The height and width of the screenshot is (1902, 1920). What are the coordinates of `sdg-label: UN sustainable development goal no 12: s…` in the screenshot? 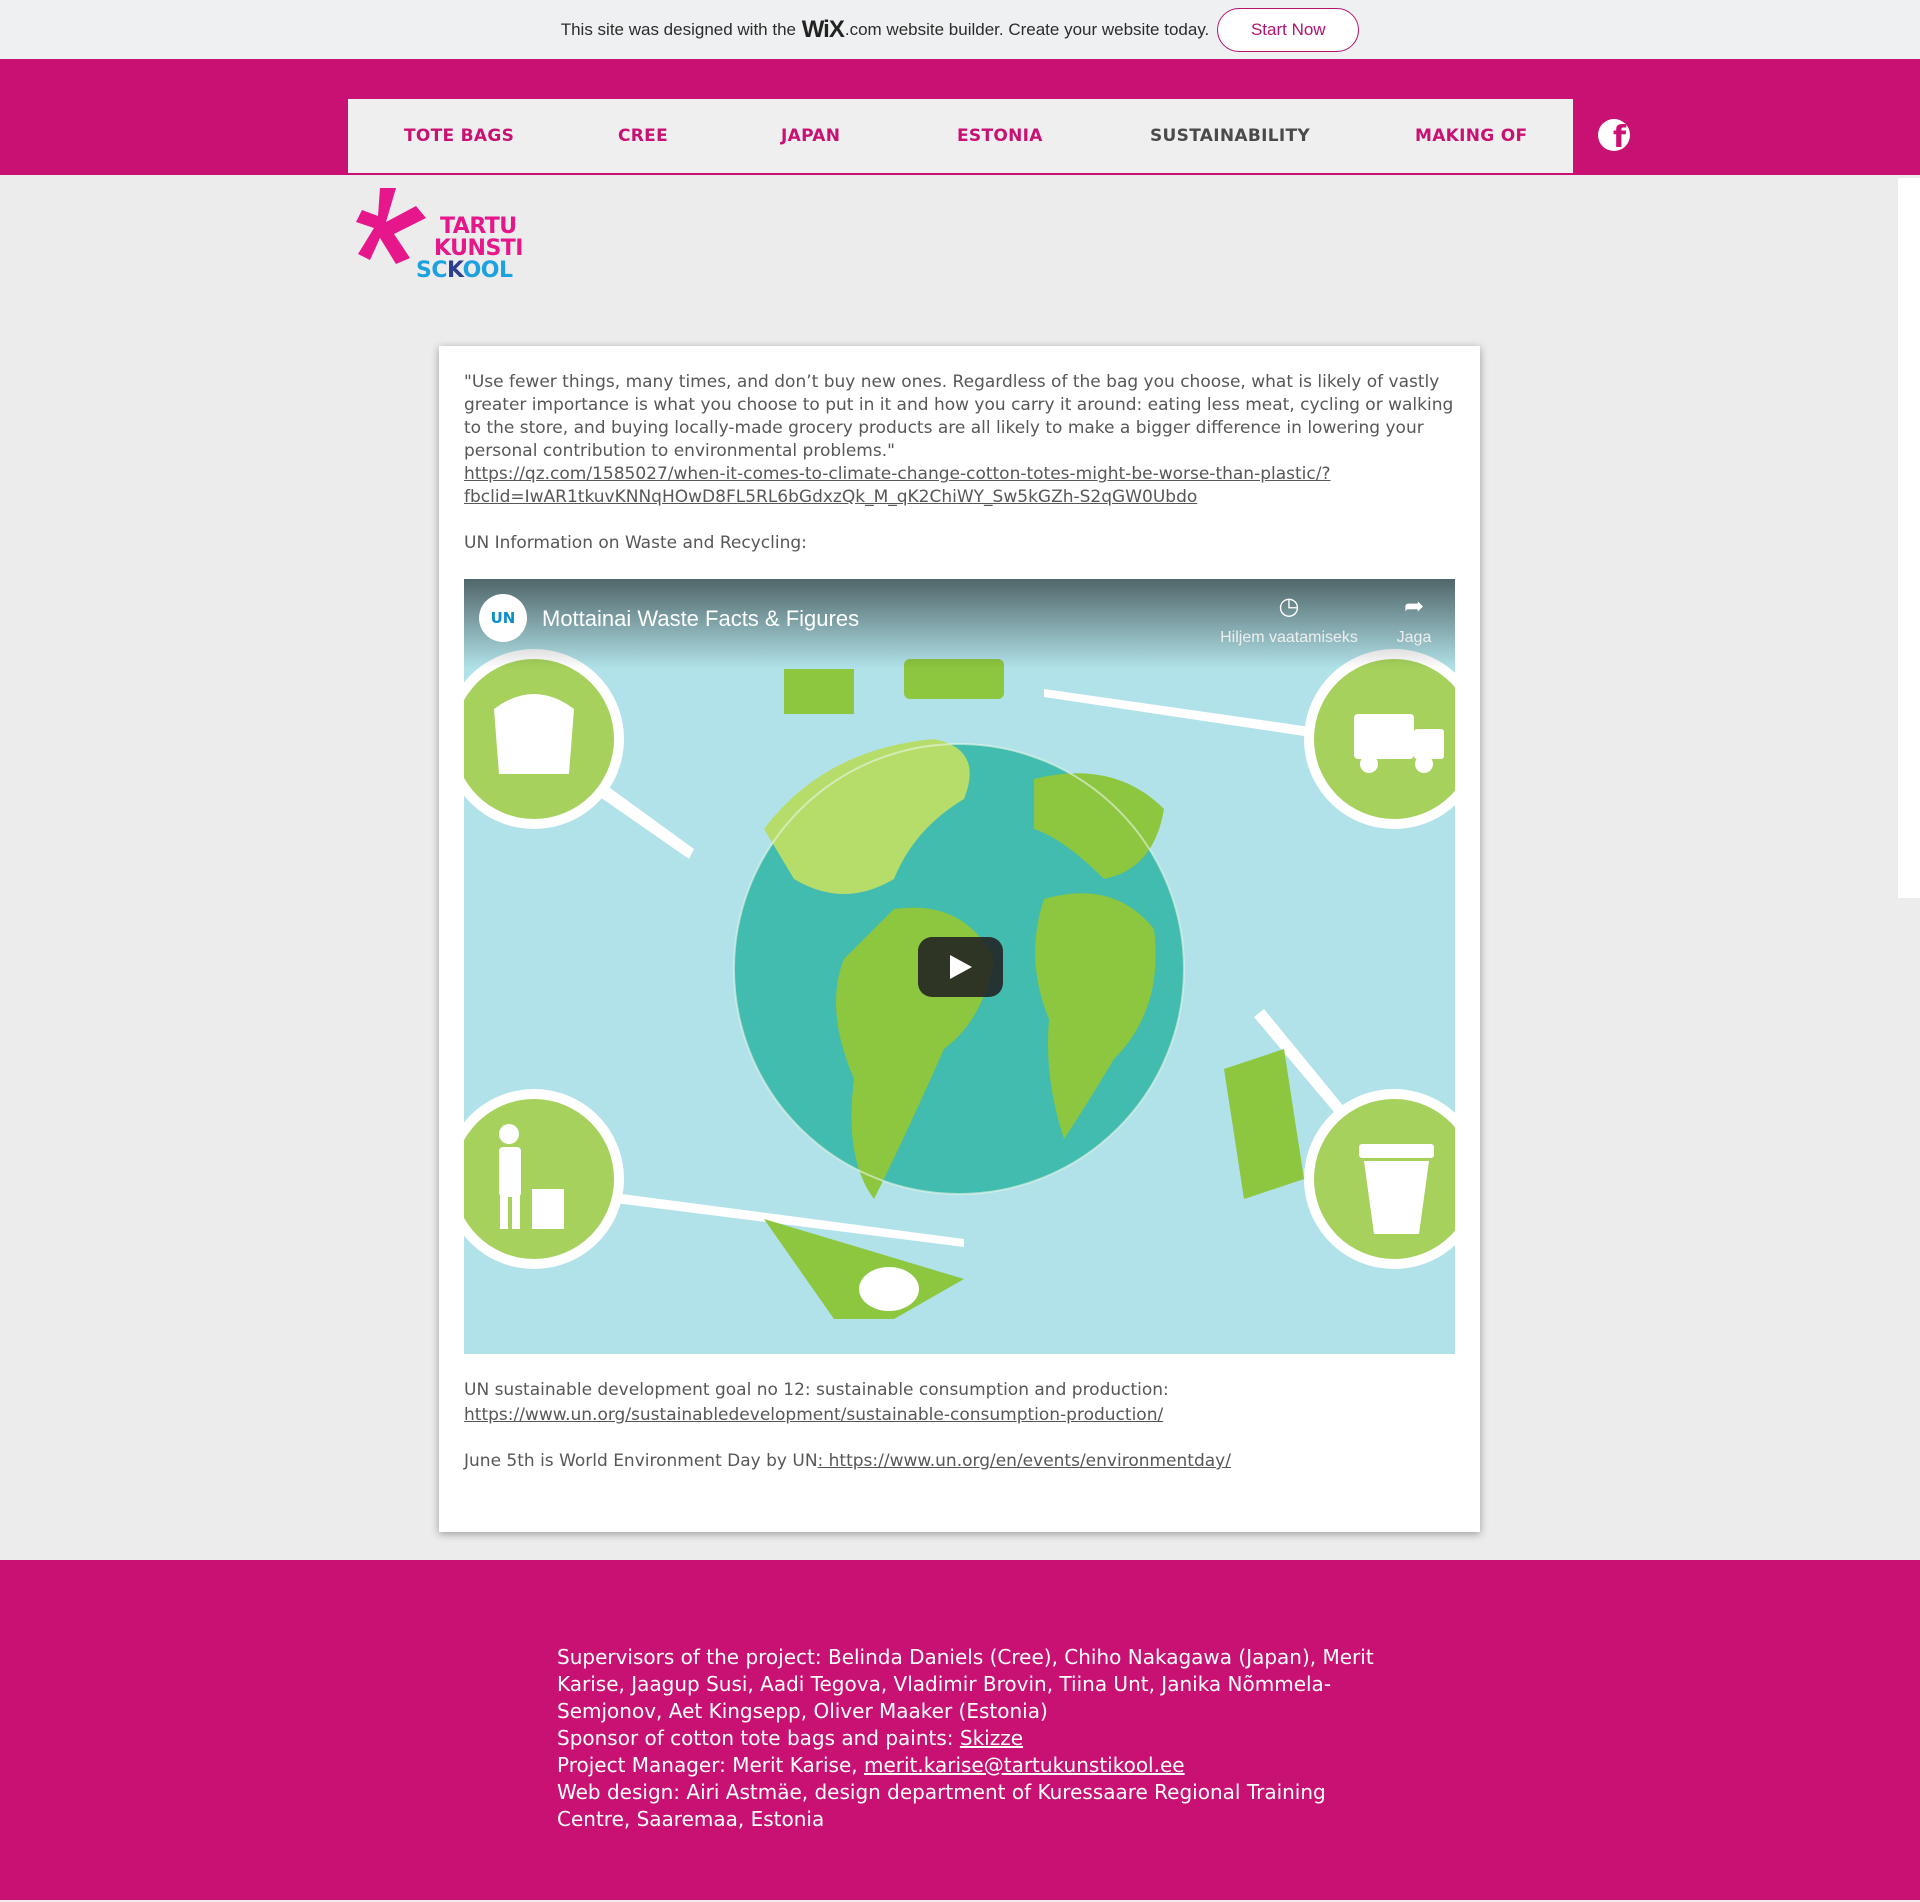 It's located at (816, 1390).